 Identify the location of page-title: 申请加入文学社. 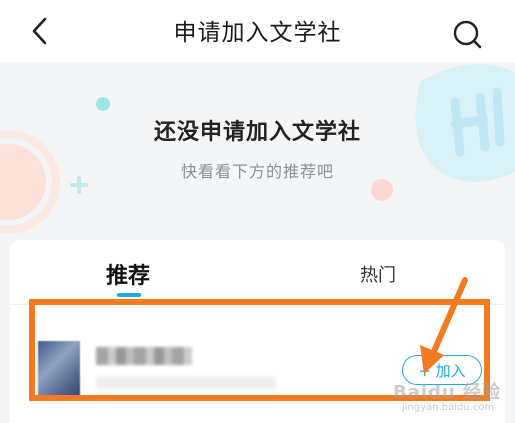
(257, 33).